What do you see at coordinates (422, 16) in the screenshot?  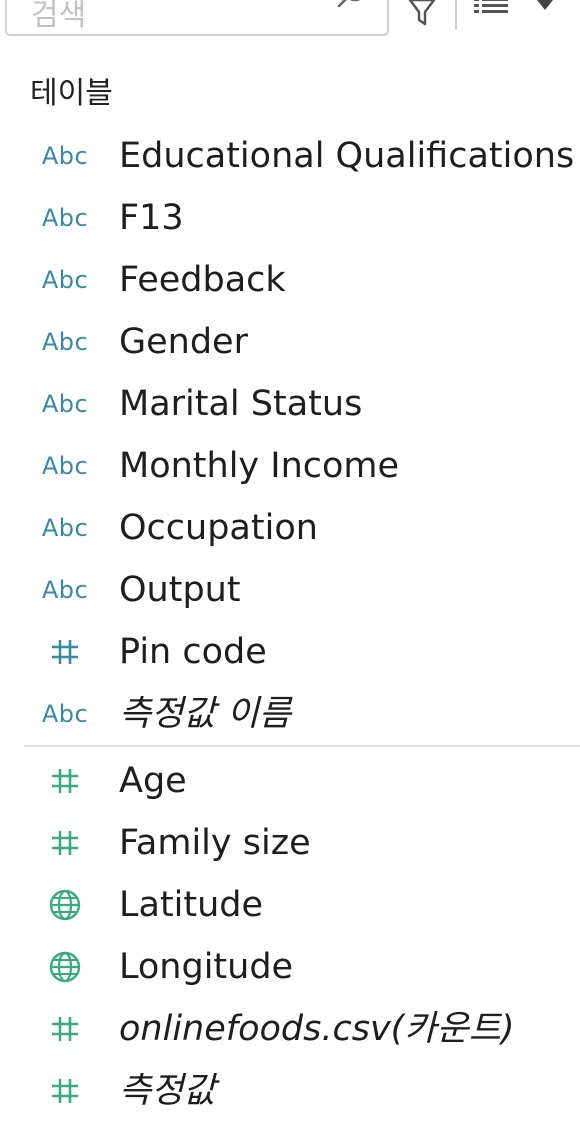 I see `filter-icon` at bounding box center [422, 16].